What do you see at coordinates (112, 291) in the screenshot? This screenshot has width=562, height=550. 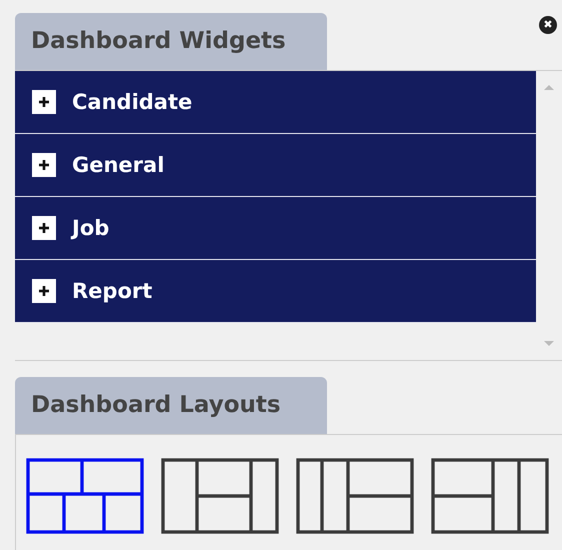 I see `category-label: Report` at bounding box center [112, 291].